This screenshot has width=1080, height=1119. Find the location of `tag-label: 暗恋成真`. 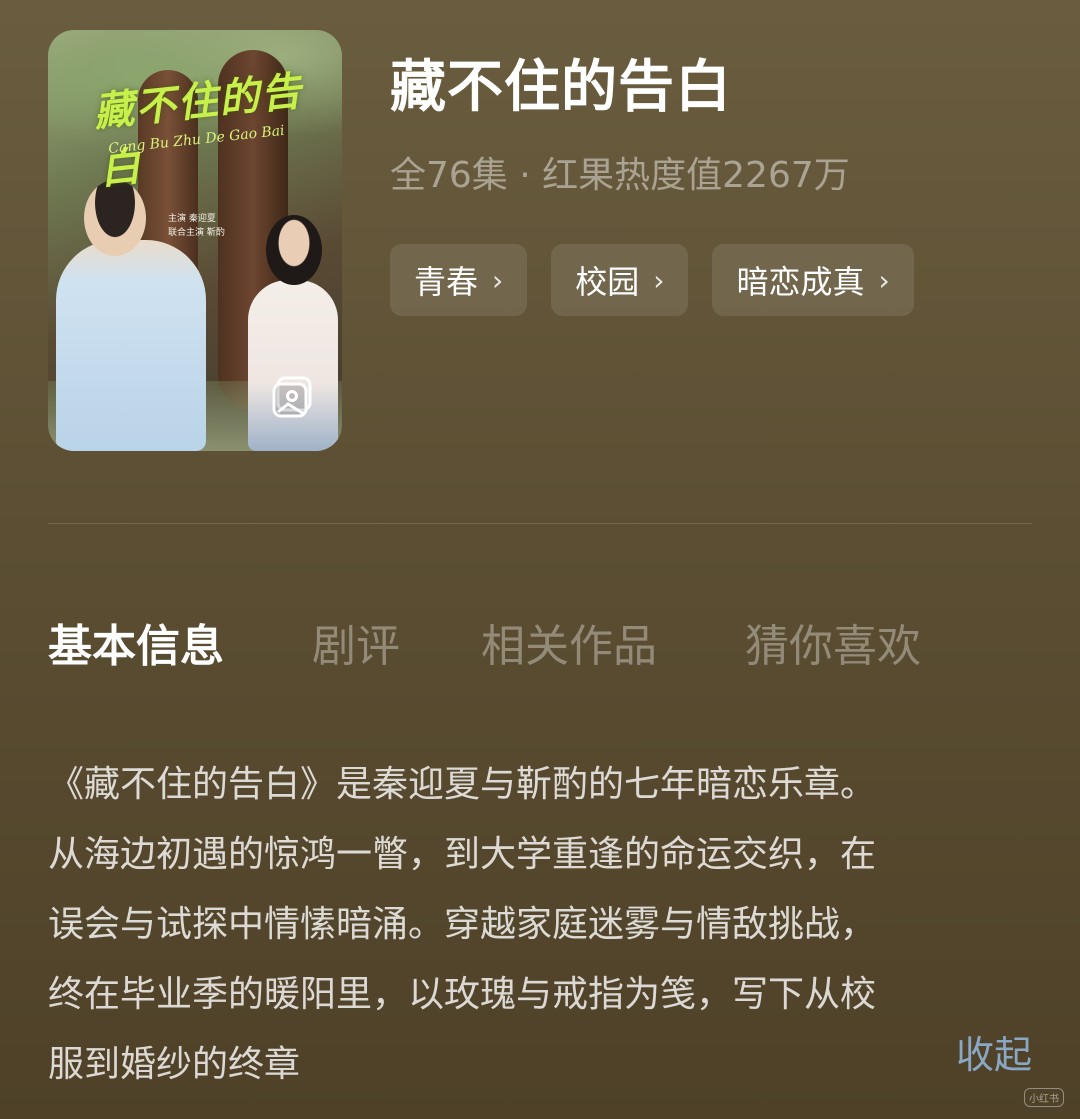

tag-label: 暗恋成真 is located at coordinates (800, 282).